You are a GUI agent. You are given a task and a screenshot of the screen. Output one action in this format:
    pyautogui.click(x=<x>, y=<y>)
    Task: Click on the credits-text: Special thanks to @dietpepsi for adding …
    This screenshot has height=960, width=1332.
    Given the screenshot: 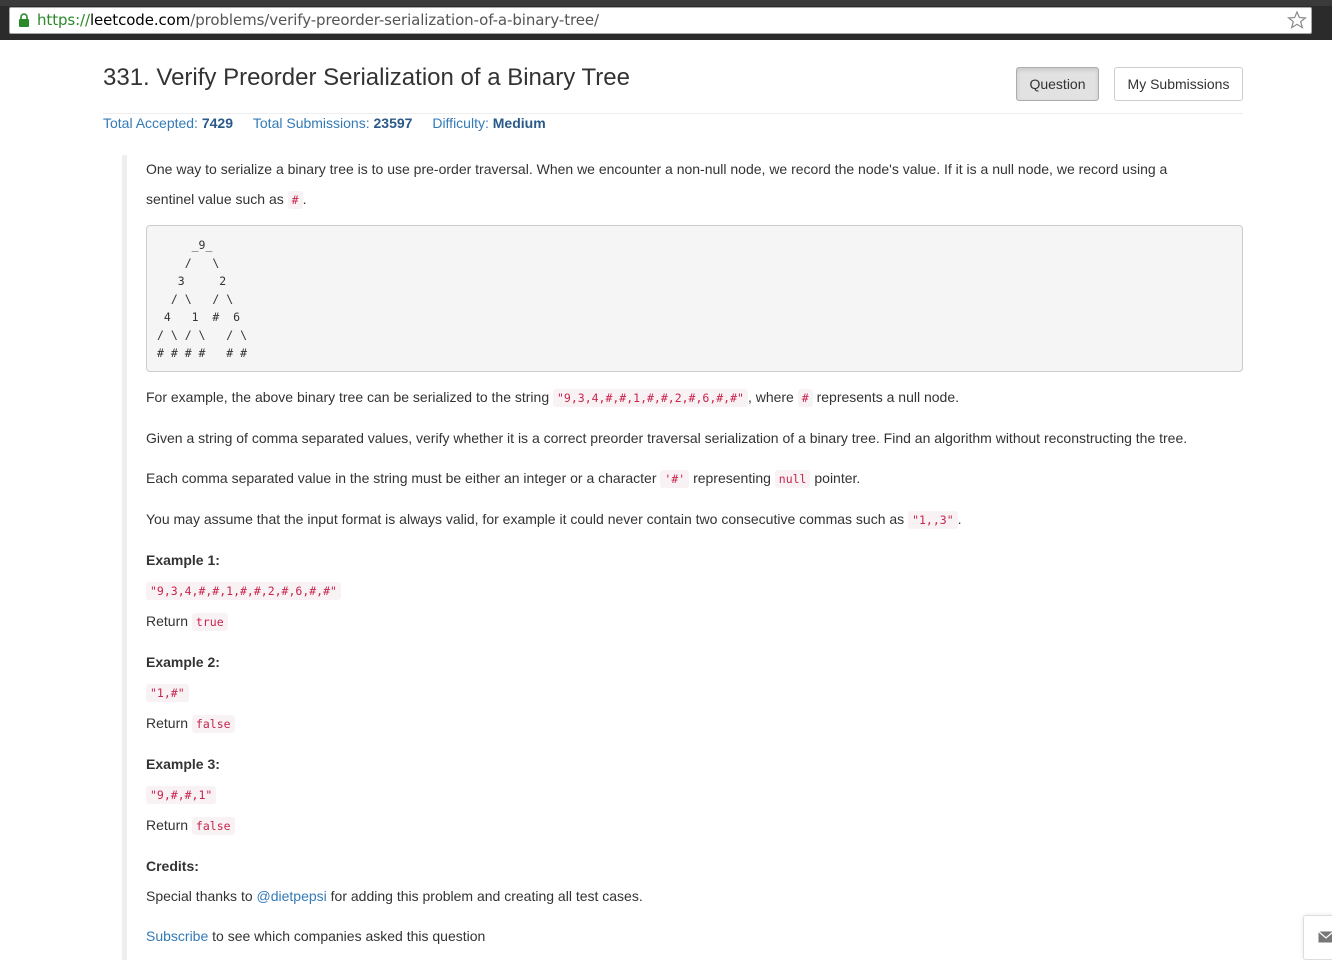 What is the action you would take?
    pyautogui.click(x=394, y=896)
    